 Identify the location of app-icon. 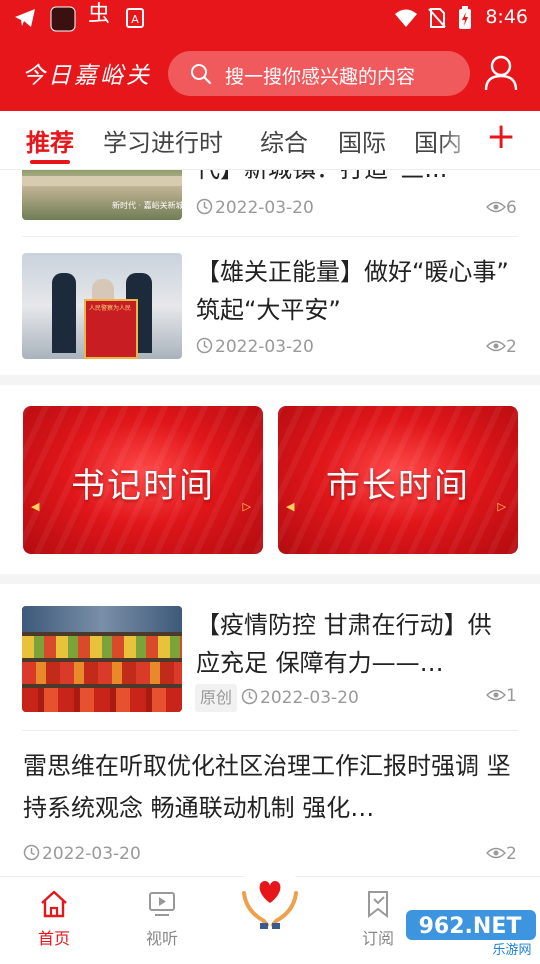
(63, 21).